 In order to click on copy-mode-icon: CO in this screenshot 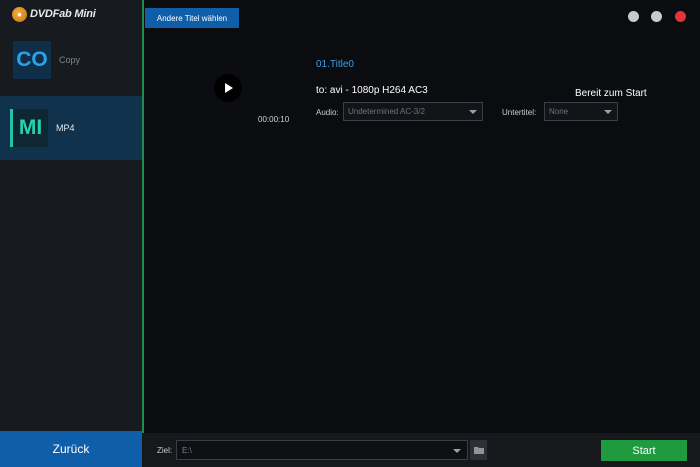, I will do `click(32, 60)`.